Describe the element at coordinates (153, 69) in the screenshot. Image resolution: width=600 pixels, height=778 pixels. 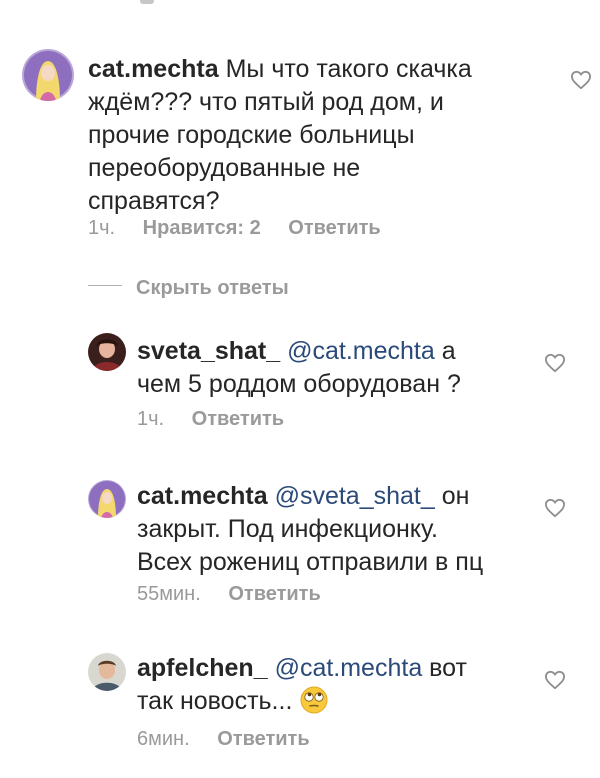
I see `comment-username: cat.mechta` at that location.